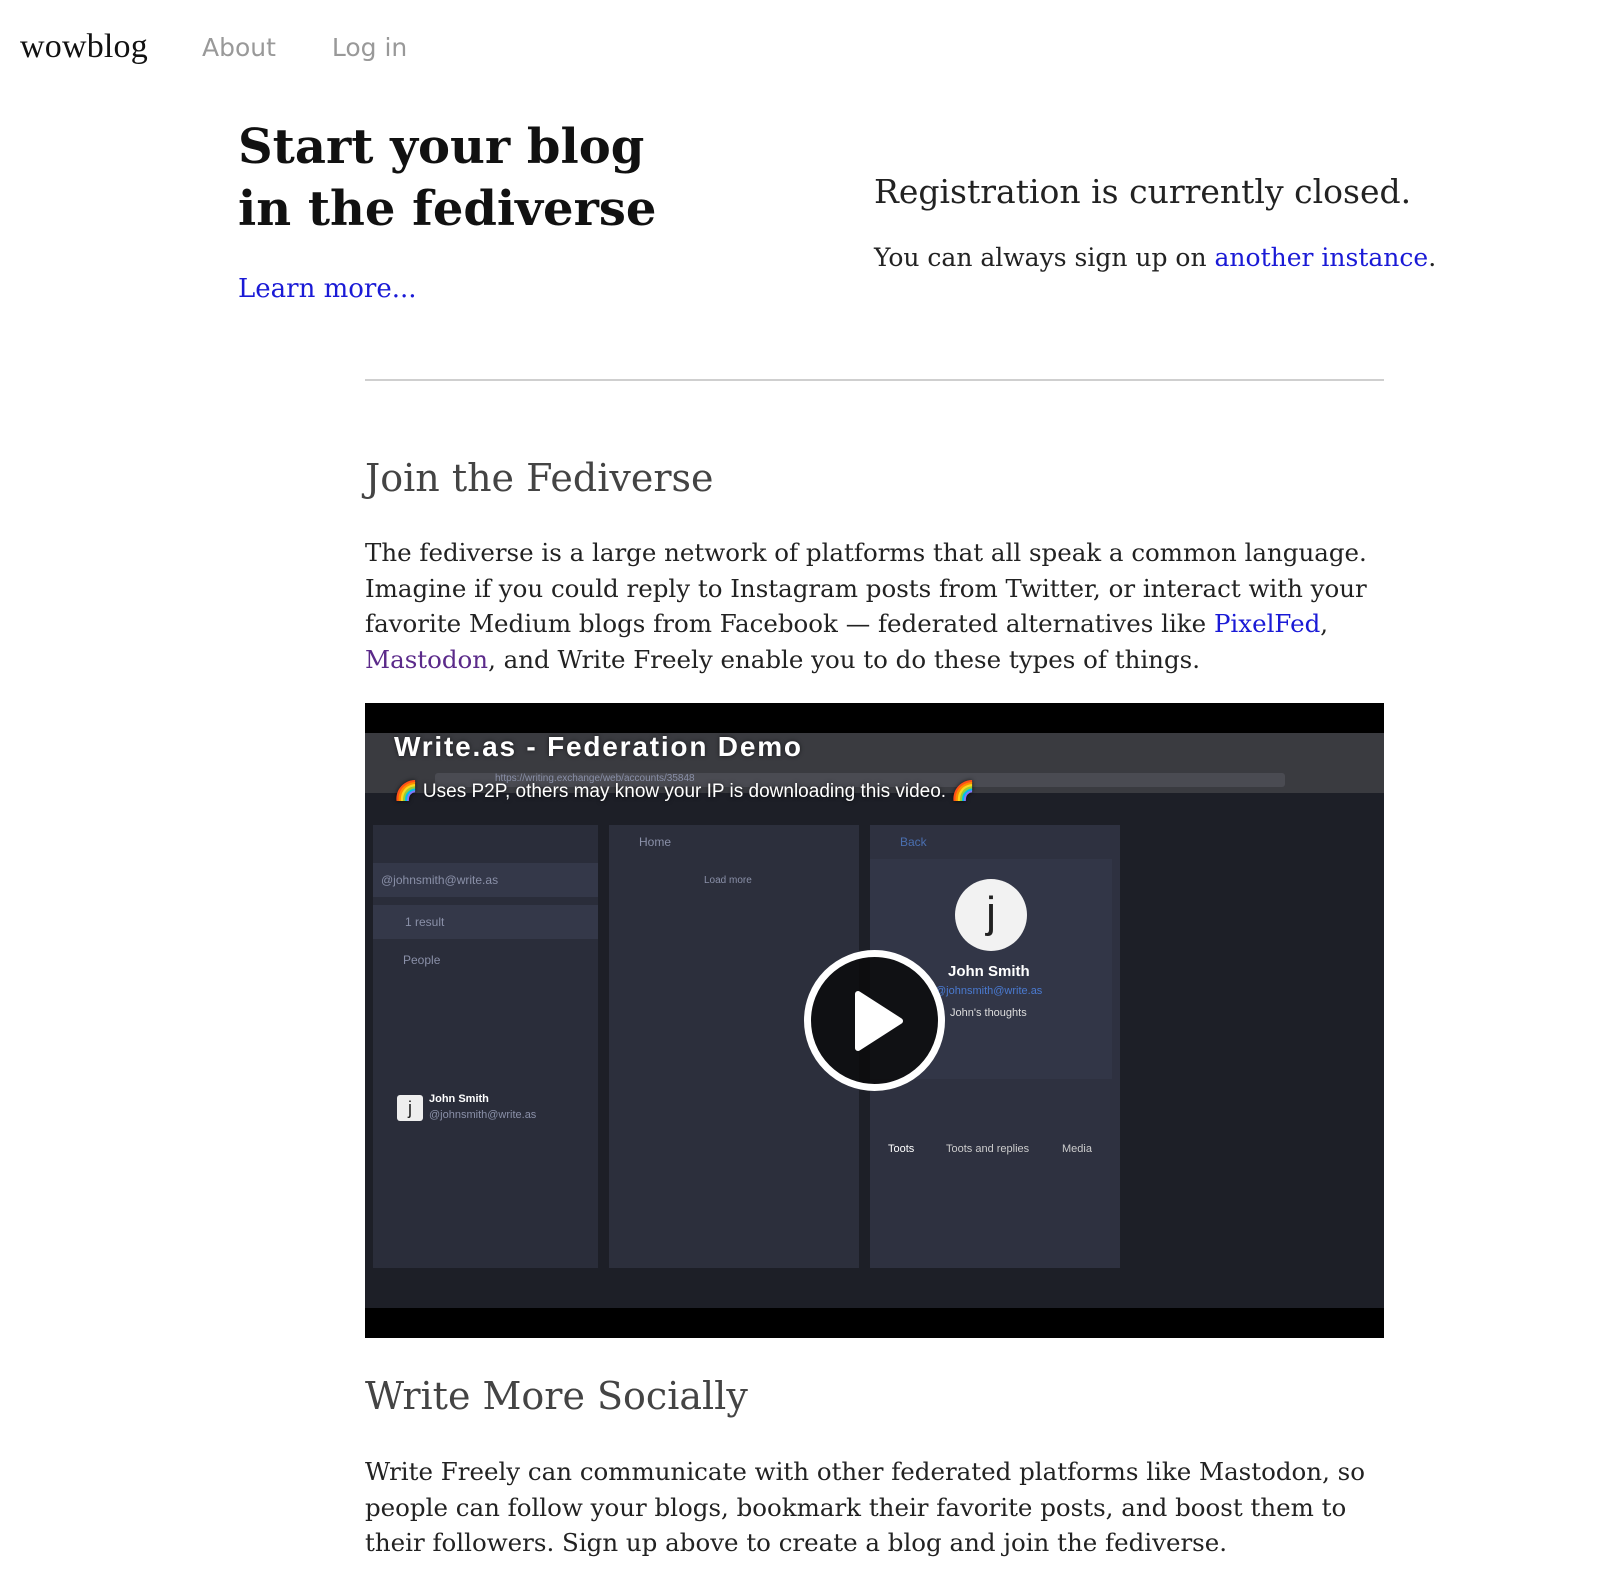 Image resolution: width=1616 pixels, height=1578 pixels. What do you see at coordinates (728, 880) in the screenshot?
I see `video-load-more: Load more` at bounding box center [728, 880].